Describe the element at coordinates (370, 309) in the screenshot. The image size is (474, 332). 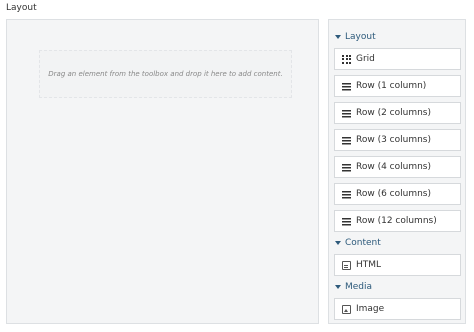
I see `toolbox-item-label: Image` at that location.